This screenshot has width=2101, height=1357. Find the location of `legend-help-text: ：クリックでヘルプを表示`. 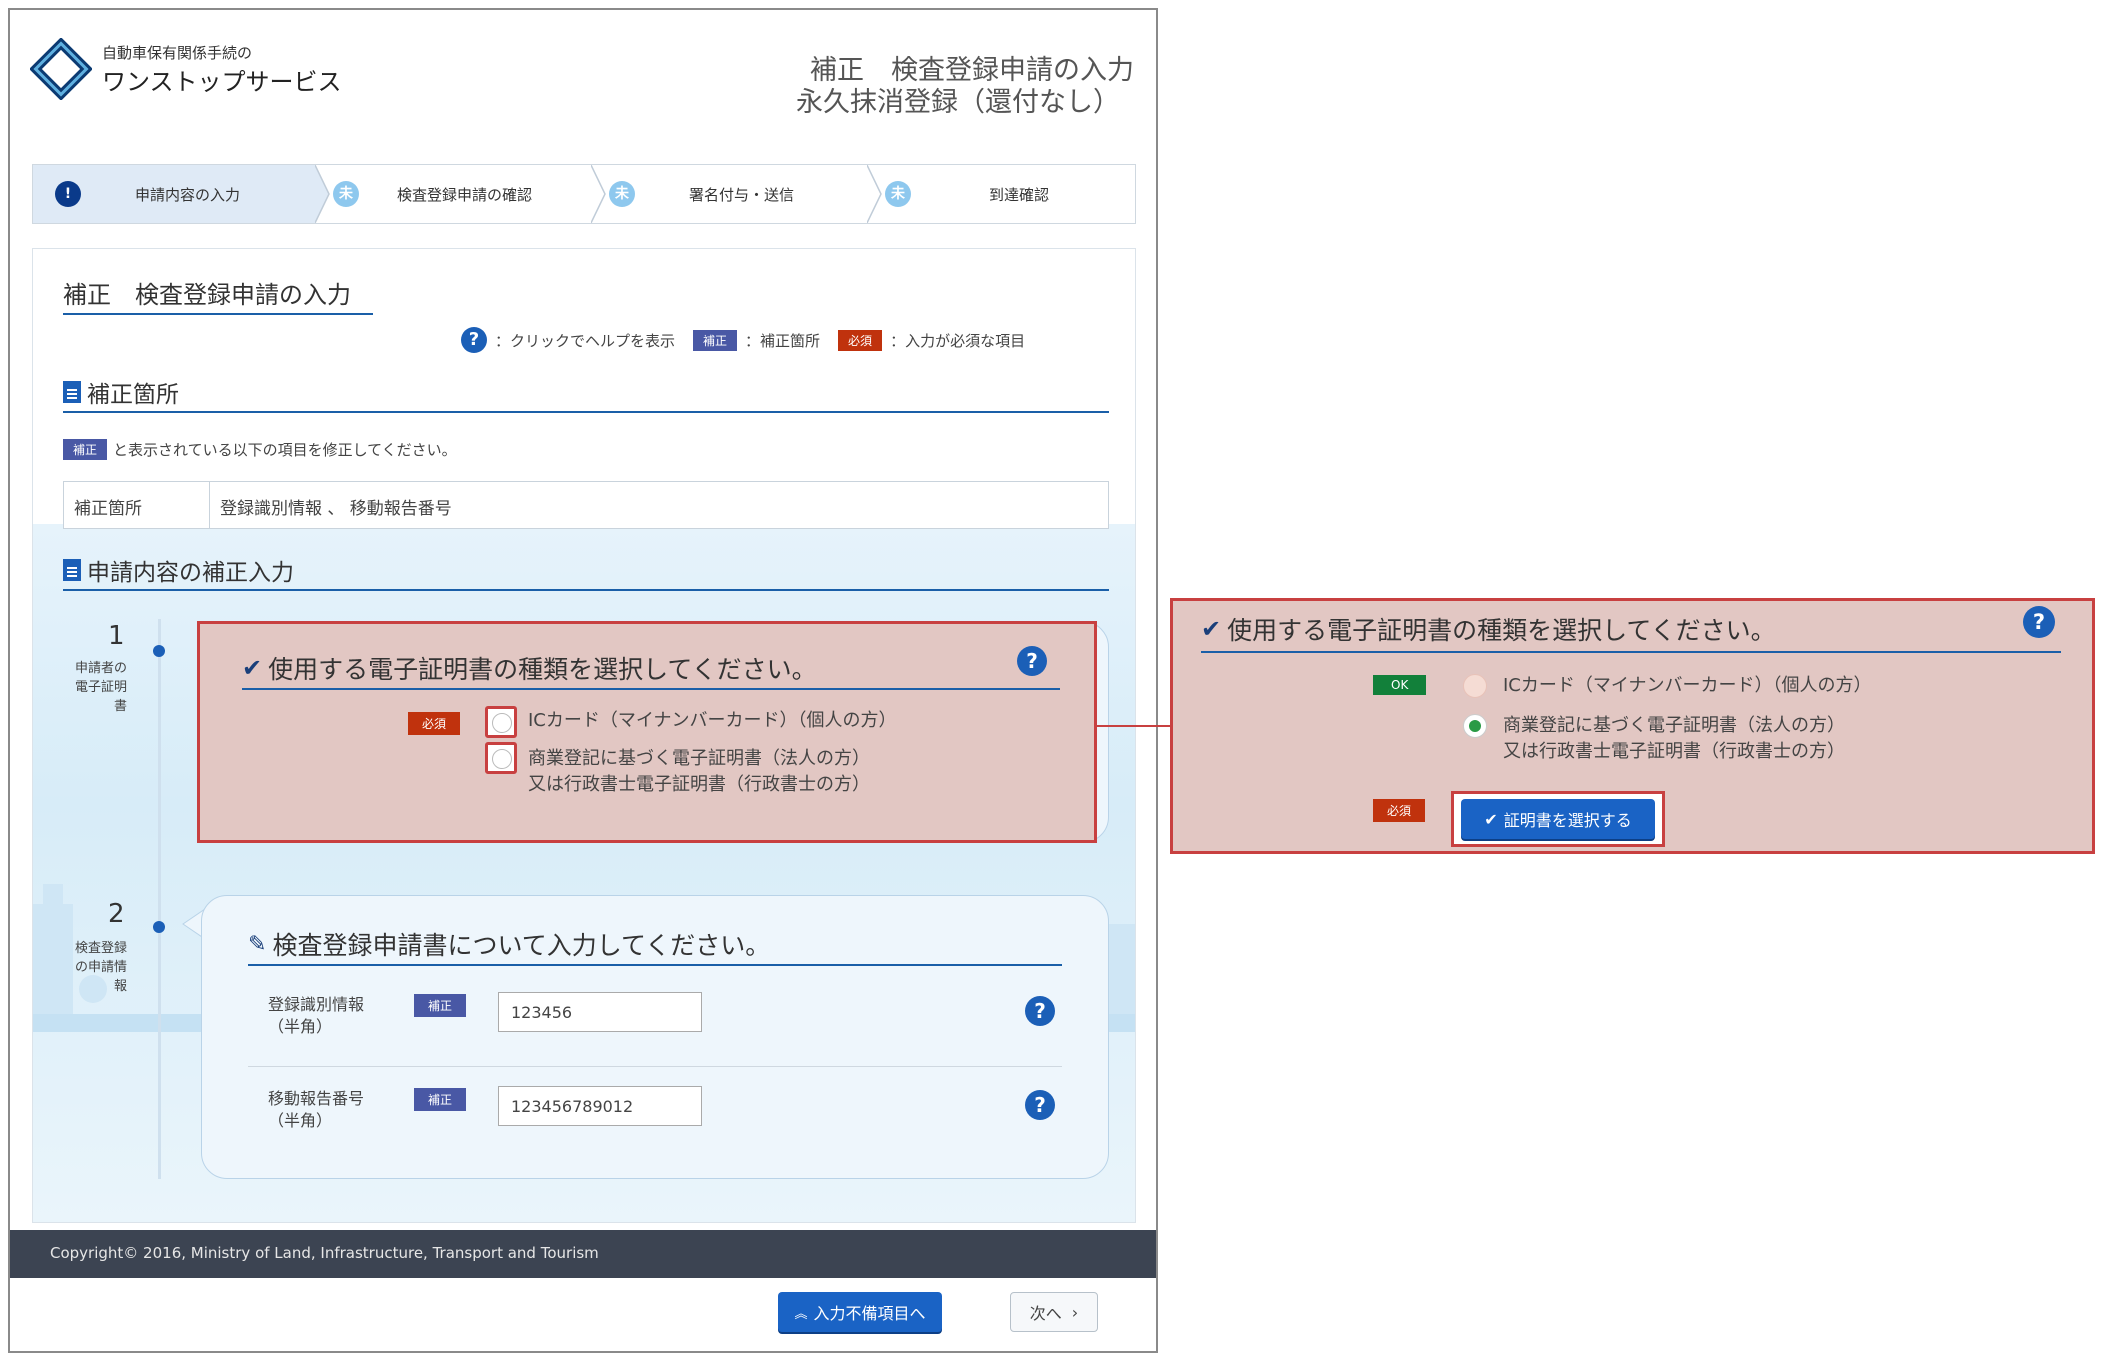

legend-help-text: ：クリックでヘルプを表示 is located at coordinates (585, 340).